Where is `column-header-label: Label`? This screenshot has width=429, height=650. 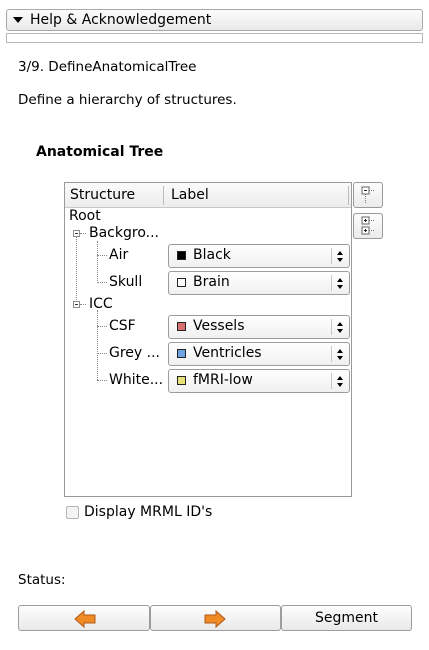 column-header-label: Label is located at coordinates (190, 195).